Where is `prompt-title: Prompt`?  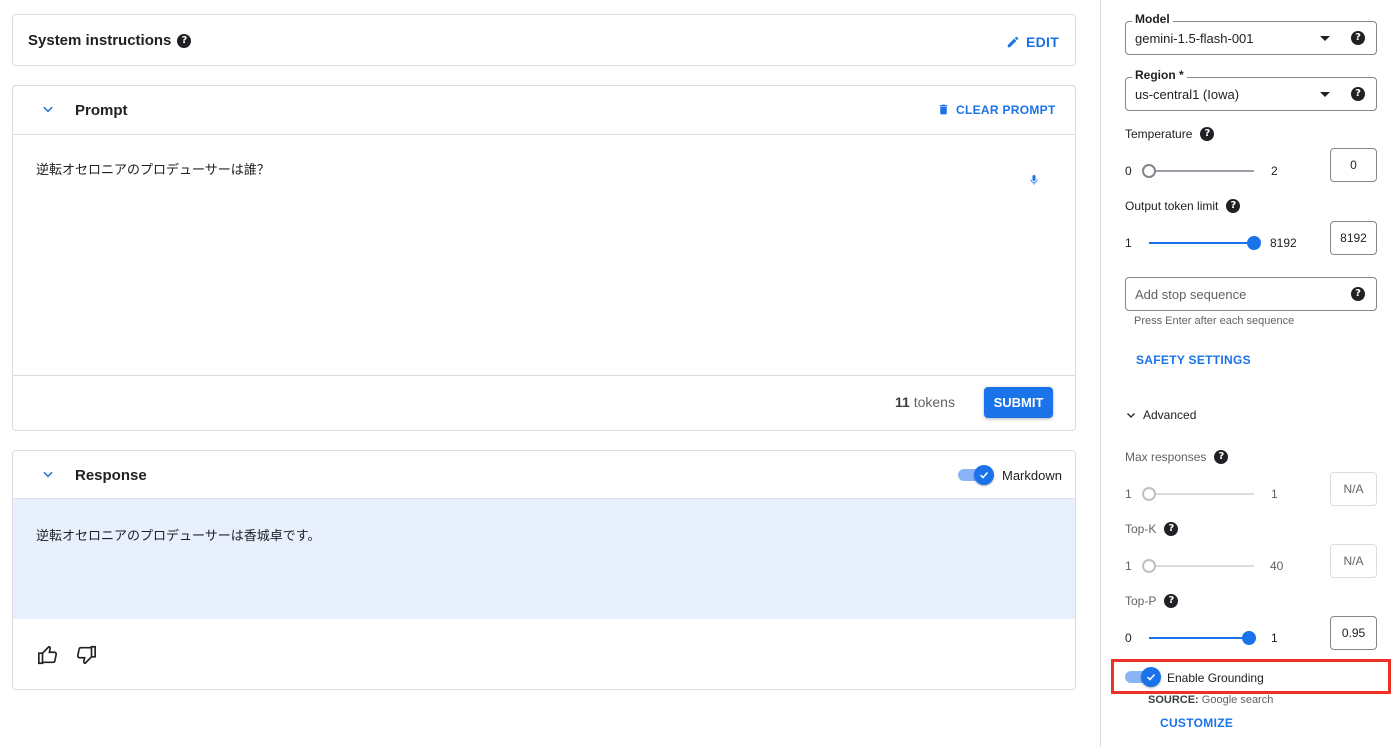 prompt-title: Prompt is located at coordinates (101, 110).